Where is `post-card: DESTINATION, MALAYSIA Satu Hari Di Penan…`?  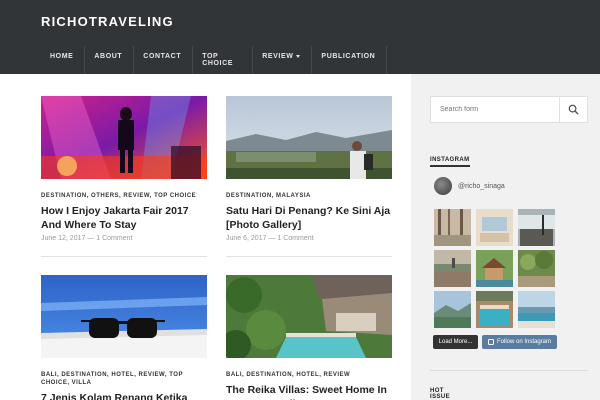
post-card: DESTINATION, MALAYSIA Satu Hari Di Penan… is located at coordinates (309, 169).